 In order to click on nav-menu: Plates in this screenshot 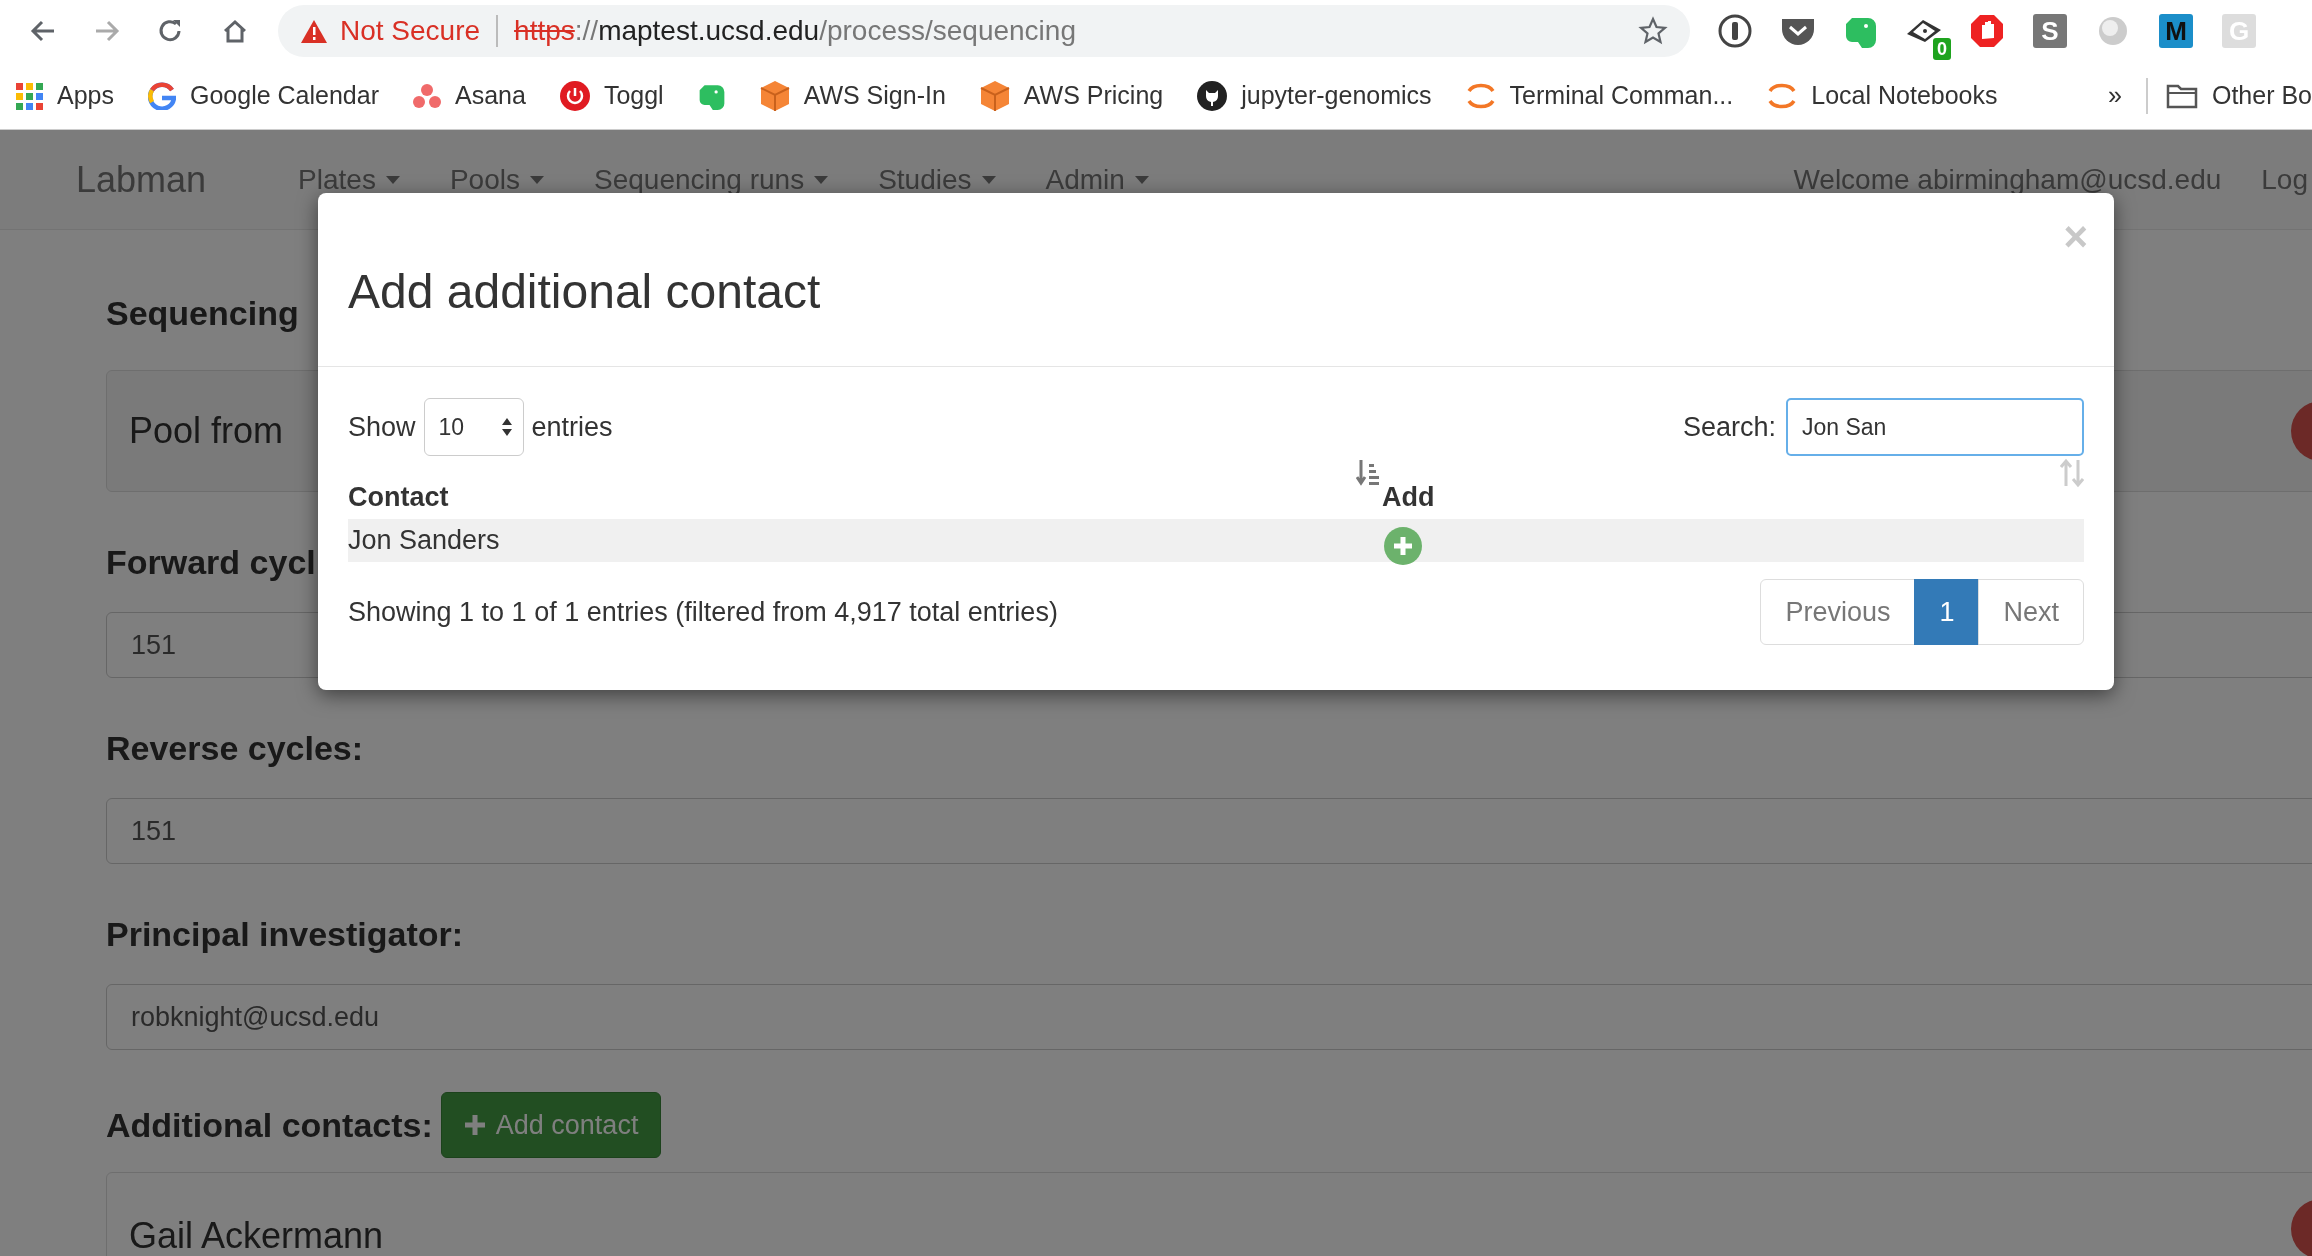, I will do `click(349, 179)`.